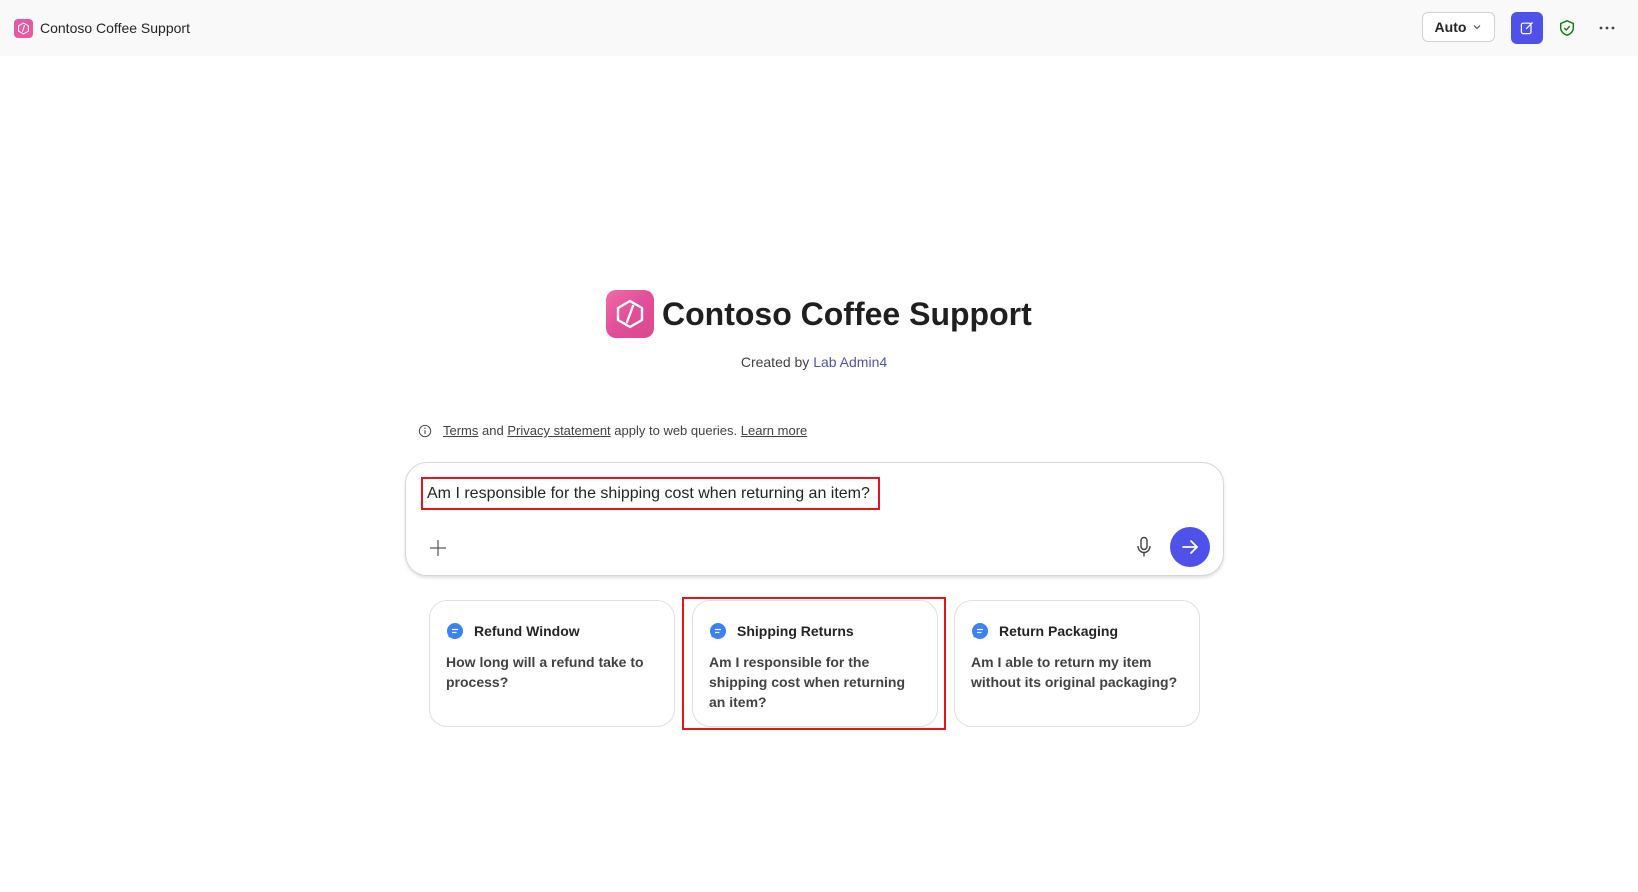 The height and width of the screenshot is (892, 1638). What do you see at coordinates (847, 314) in the screenshot?
I see `agent-title: Contoso Coffee Support` at bounding box center [847, 314].